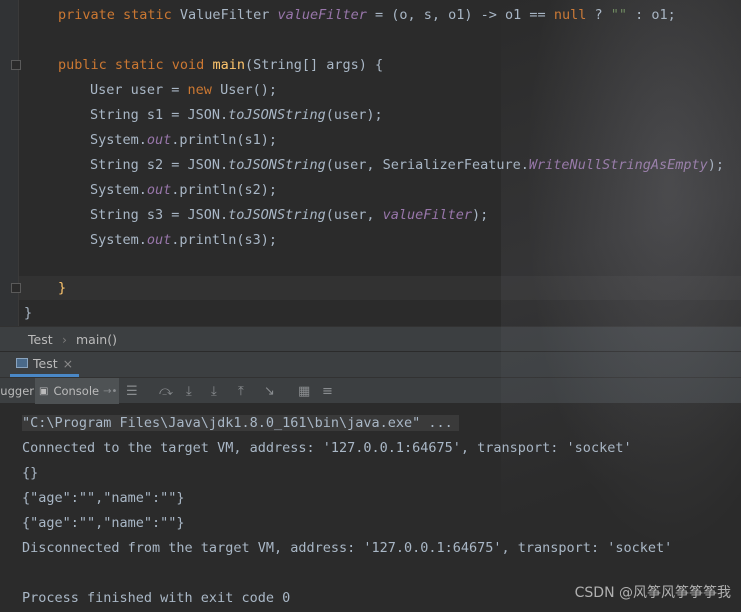 The height and width of the screenshot is (612, 741). Describe the element at coordinates (16, 288) in the screenshot. I see `fold-marker-main-end` at that location.